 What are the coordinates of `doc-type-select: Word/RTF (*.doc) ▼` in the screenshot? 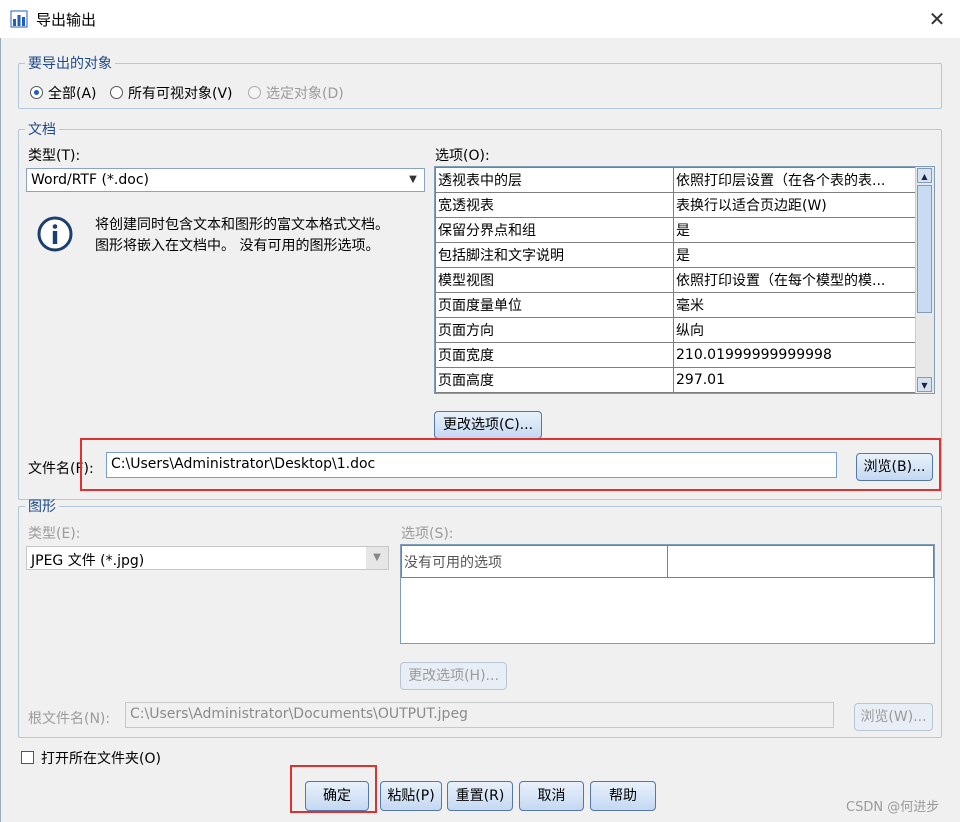 It's located at (225, 180).